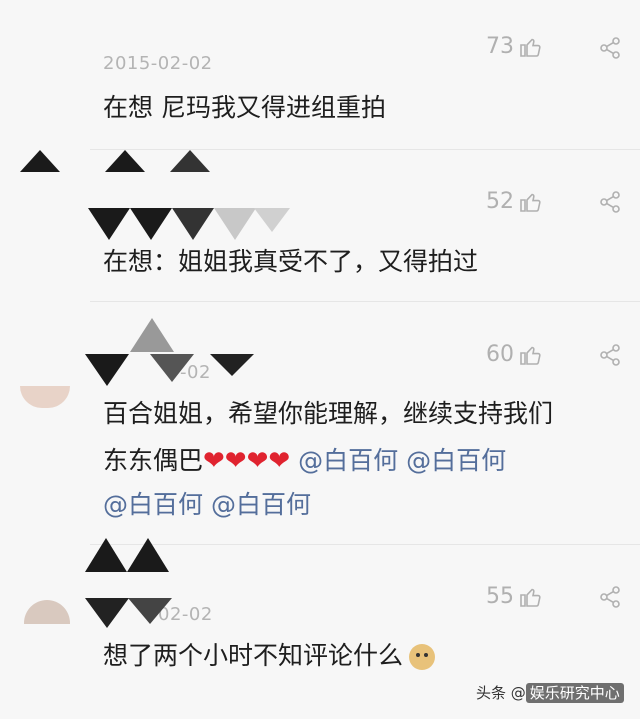  Describe the element at coordinates (291, 261) in the screenshot. I see `comment-text: 在想：姐姐我真受不了，又得拍过` at that location.